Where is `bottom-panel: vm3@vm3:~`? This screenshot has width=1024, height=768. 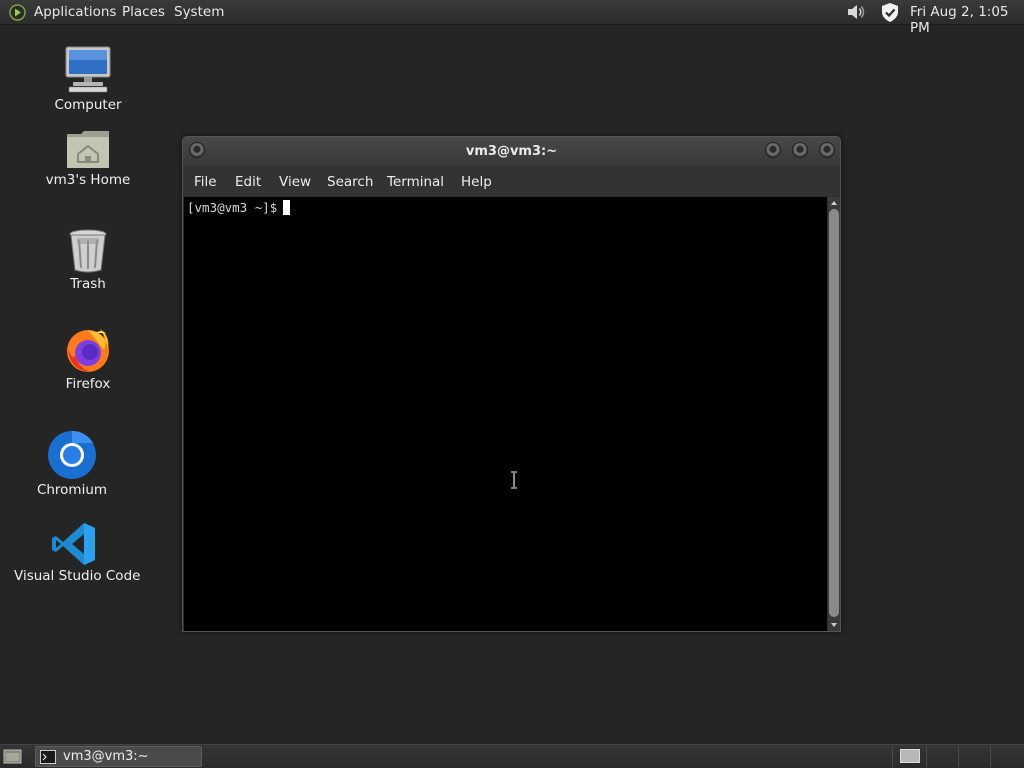 bottom-panel: vm3@vm3:~ is located at coordinates (512, 756).